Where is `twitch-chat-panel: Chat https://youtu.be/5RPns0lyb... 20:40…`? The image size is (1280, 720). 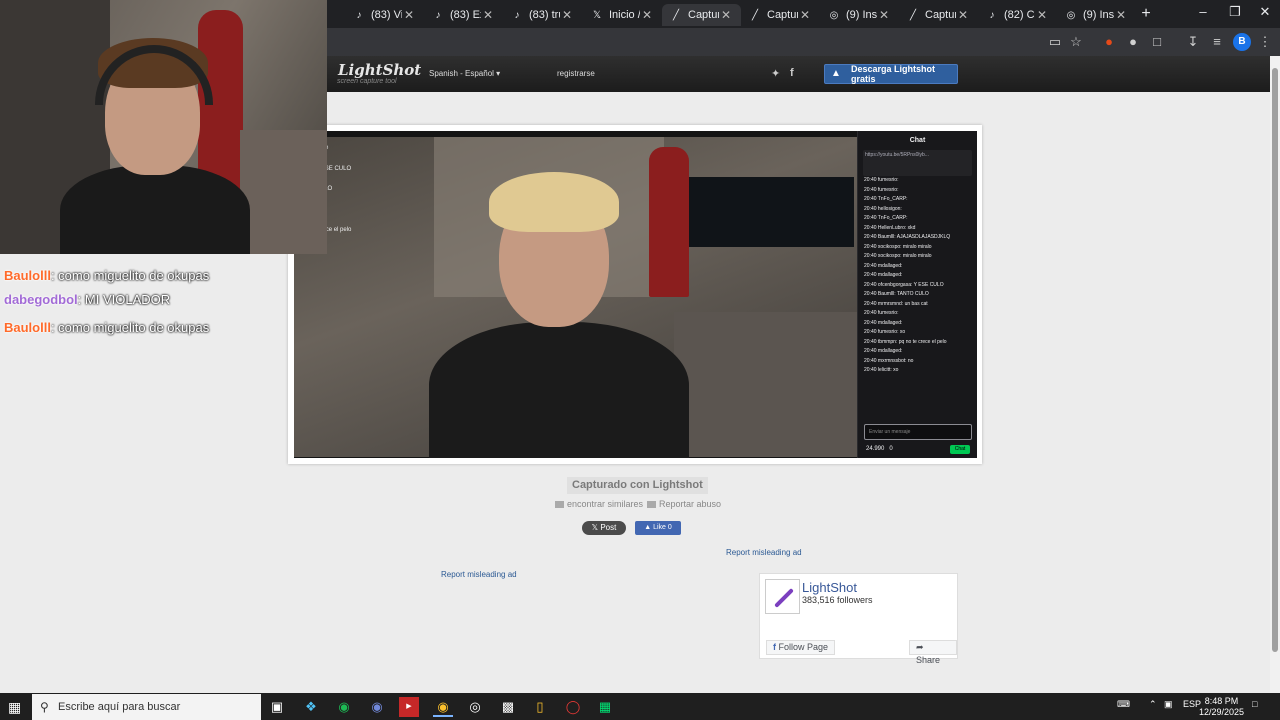
twitch-chat-panel: Chat https://youtu.be/5RPns0lyb... 20:40… is located at coordinates (917, 294).